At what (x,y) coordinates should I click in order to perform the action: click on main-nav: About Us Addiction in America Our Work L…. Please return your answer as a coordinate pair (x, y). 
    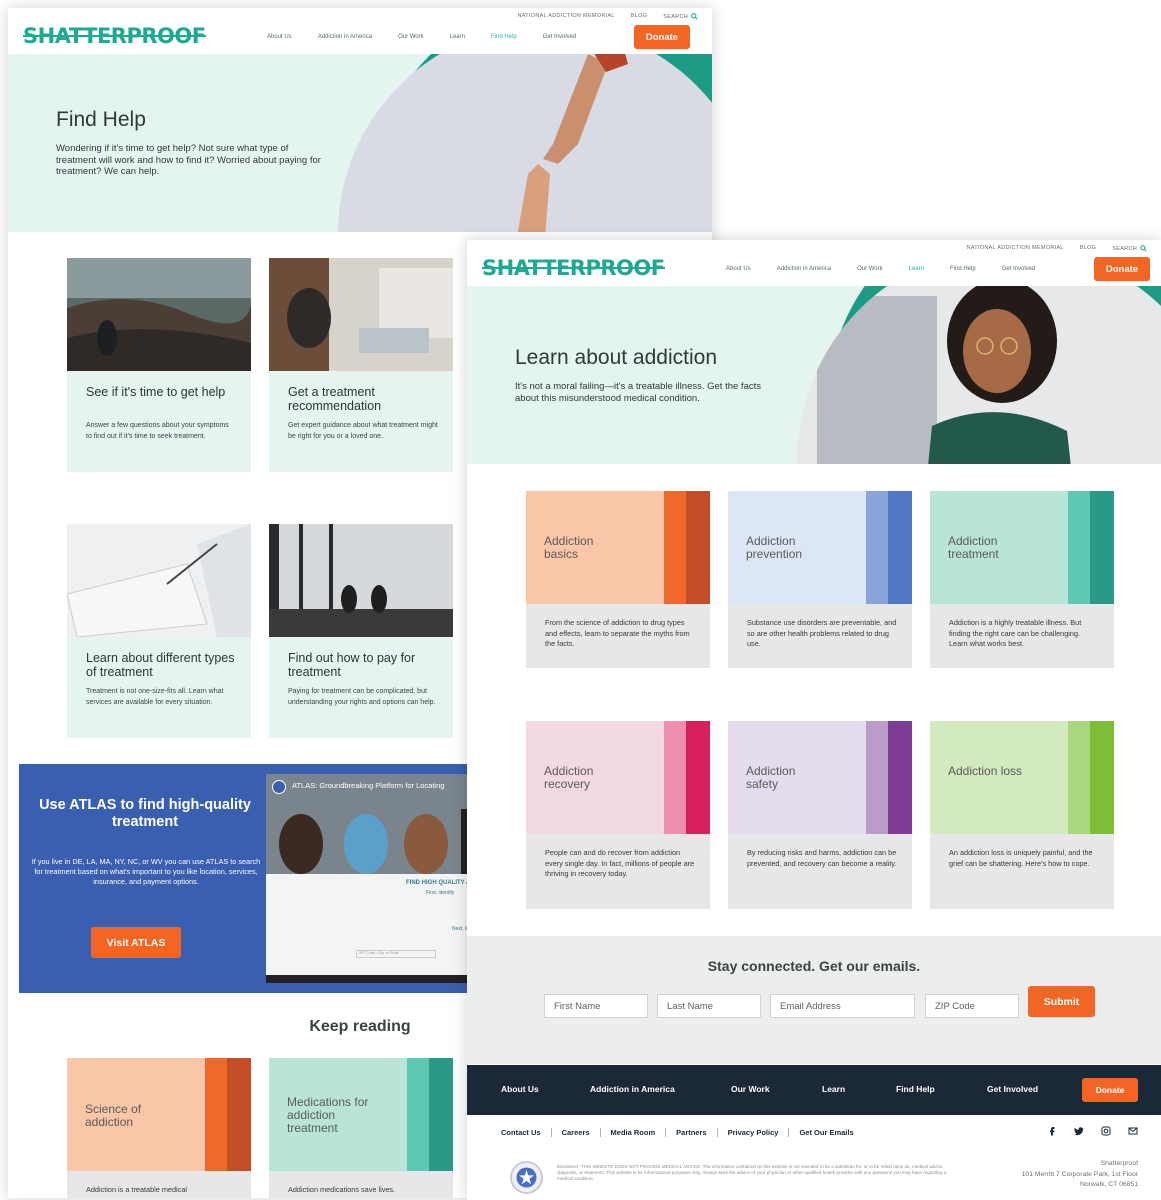
    Looking at the image, I should click on (421, 37).